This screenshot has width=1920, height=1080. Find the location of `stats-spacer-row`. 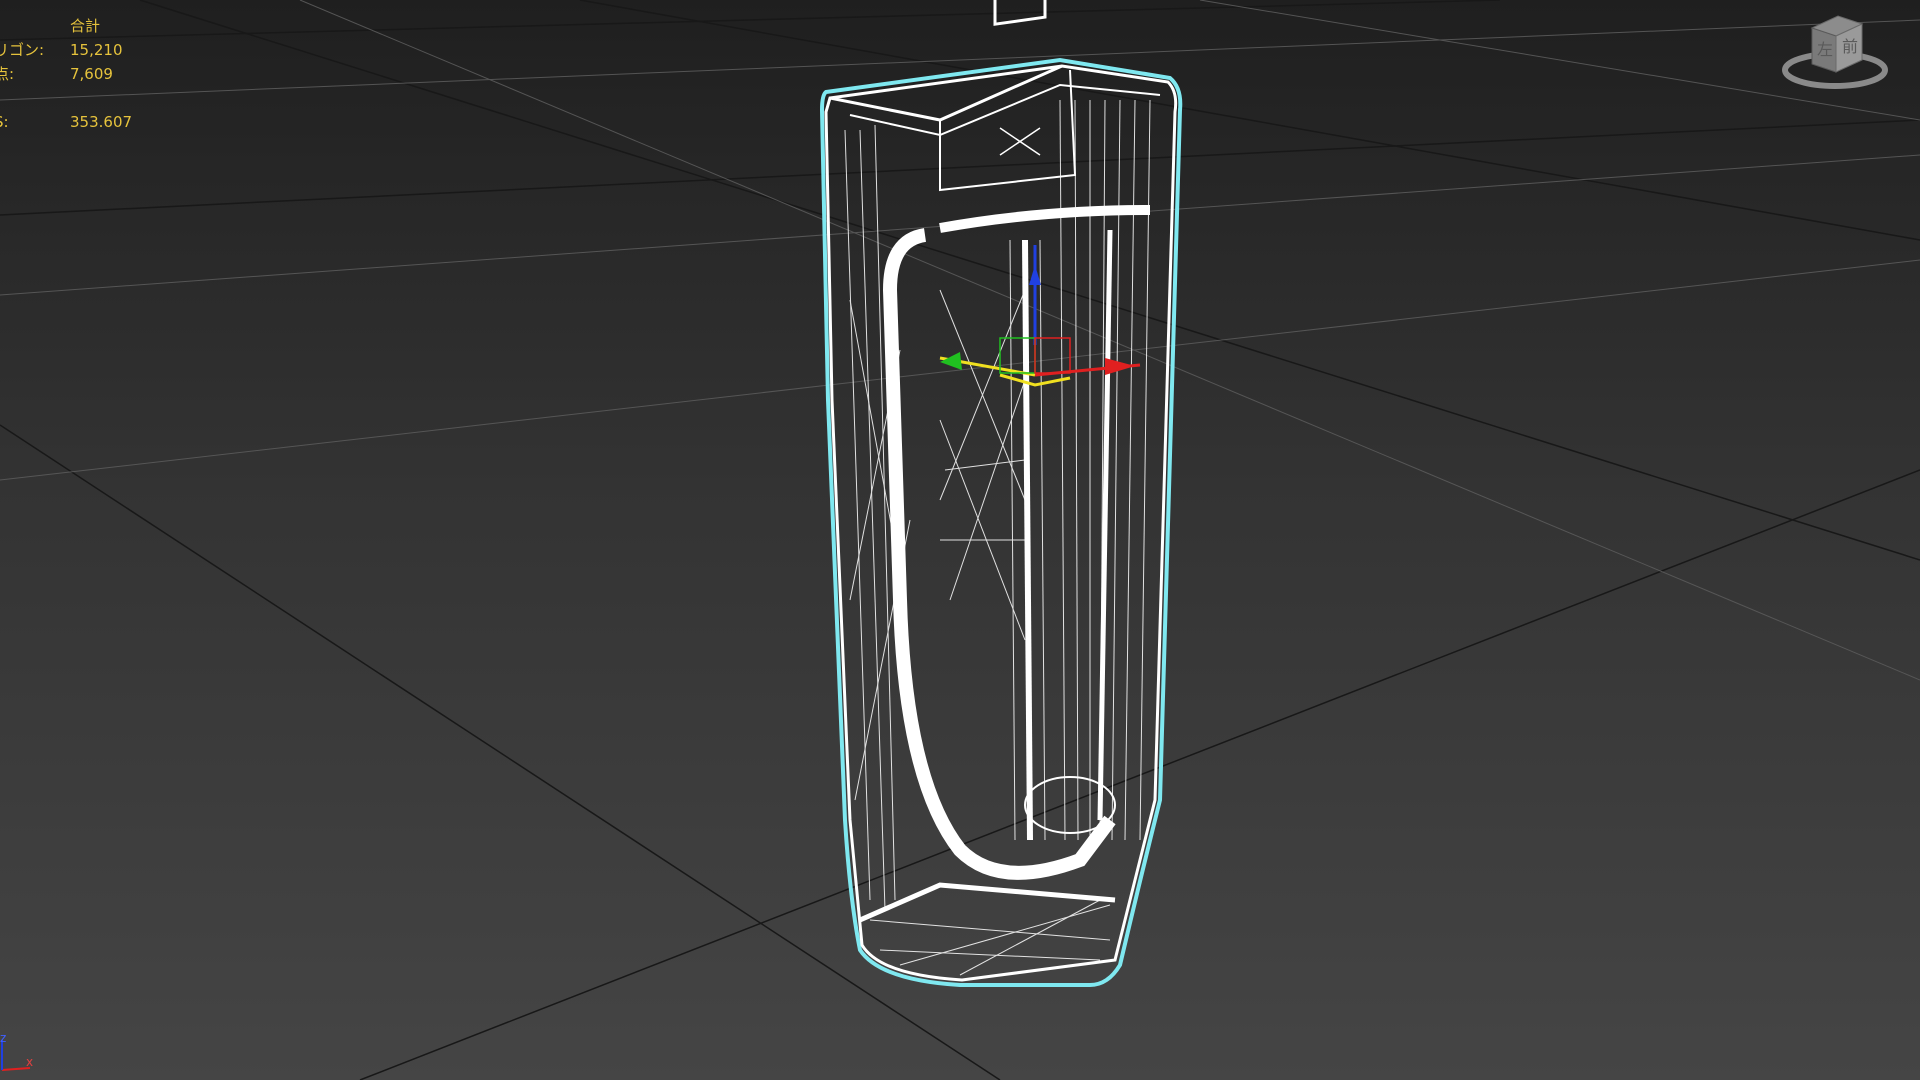

stats-spacer-row is located at coordinates (80, 98).